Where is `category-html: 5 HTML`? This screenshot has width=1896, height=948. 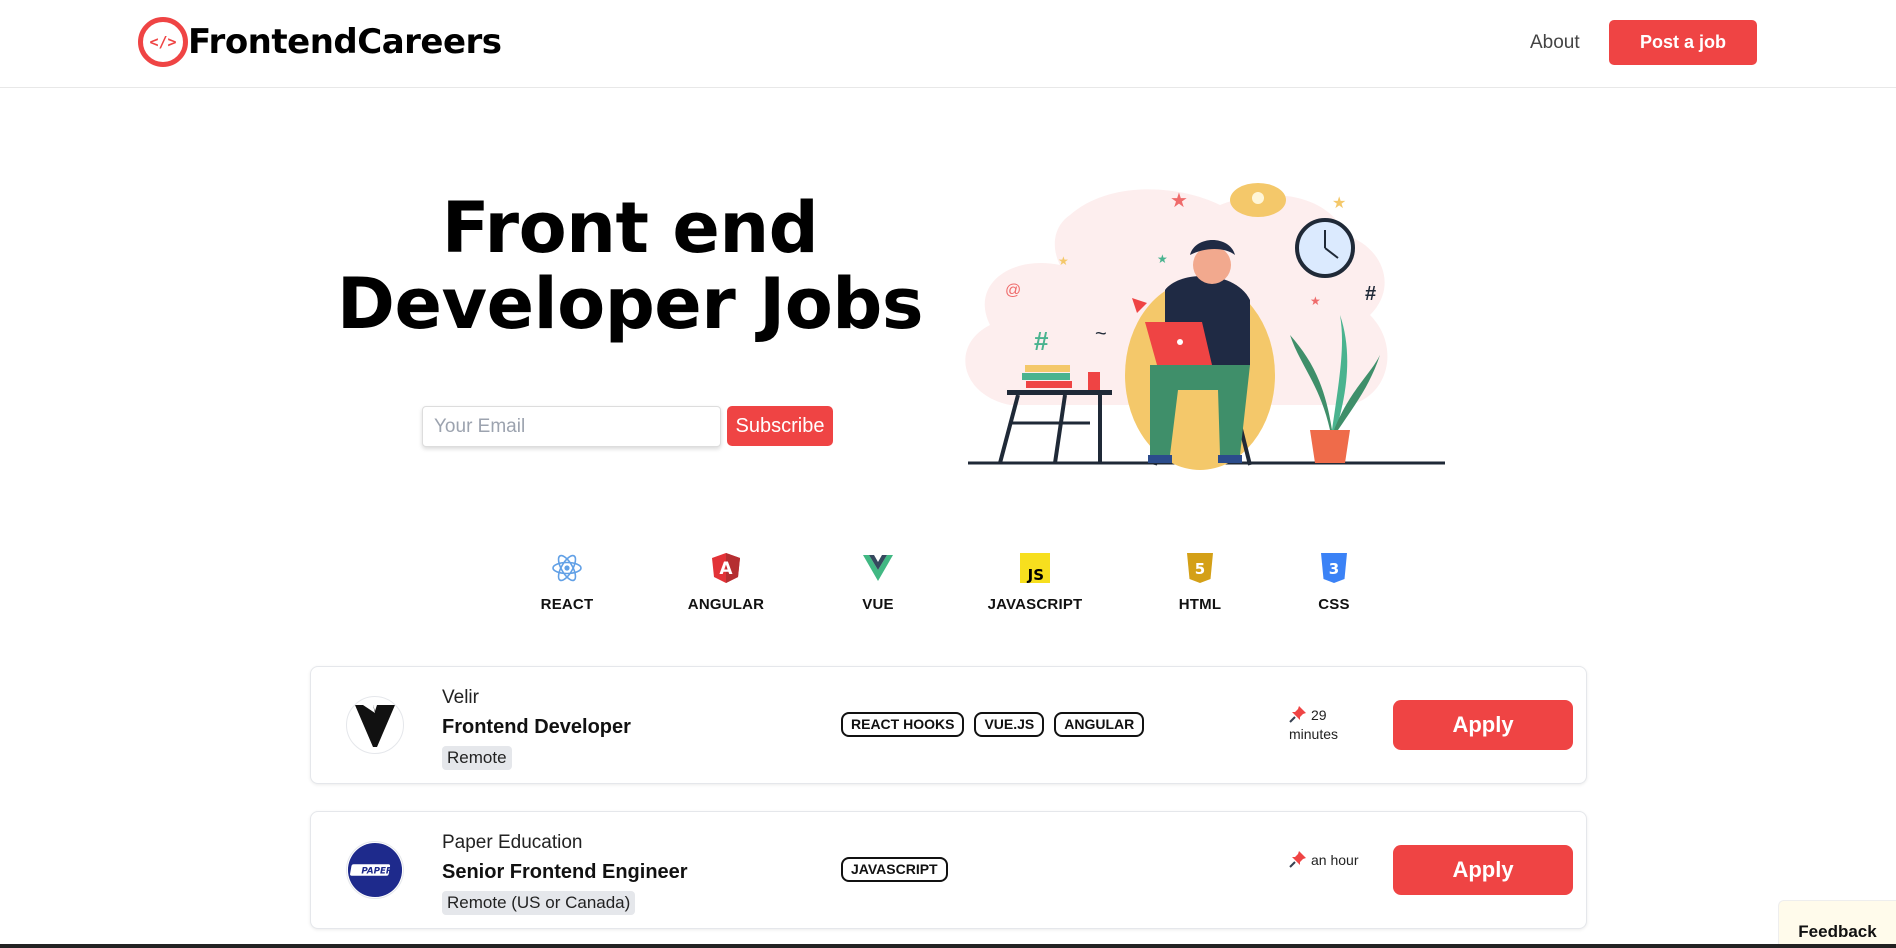
category-html: 5 HTML is located at coordinates (1200, 582).